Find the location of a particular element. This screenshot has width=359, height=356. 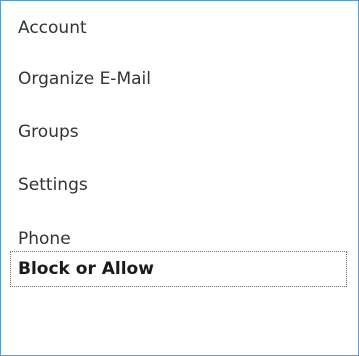

nav-item-label: Groups is located at coordinates (48, 132).